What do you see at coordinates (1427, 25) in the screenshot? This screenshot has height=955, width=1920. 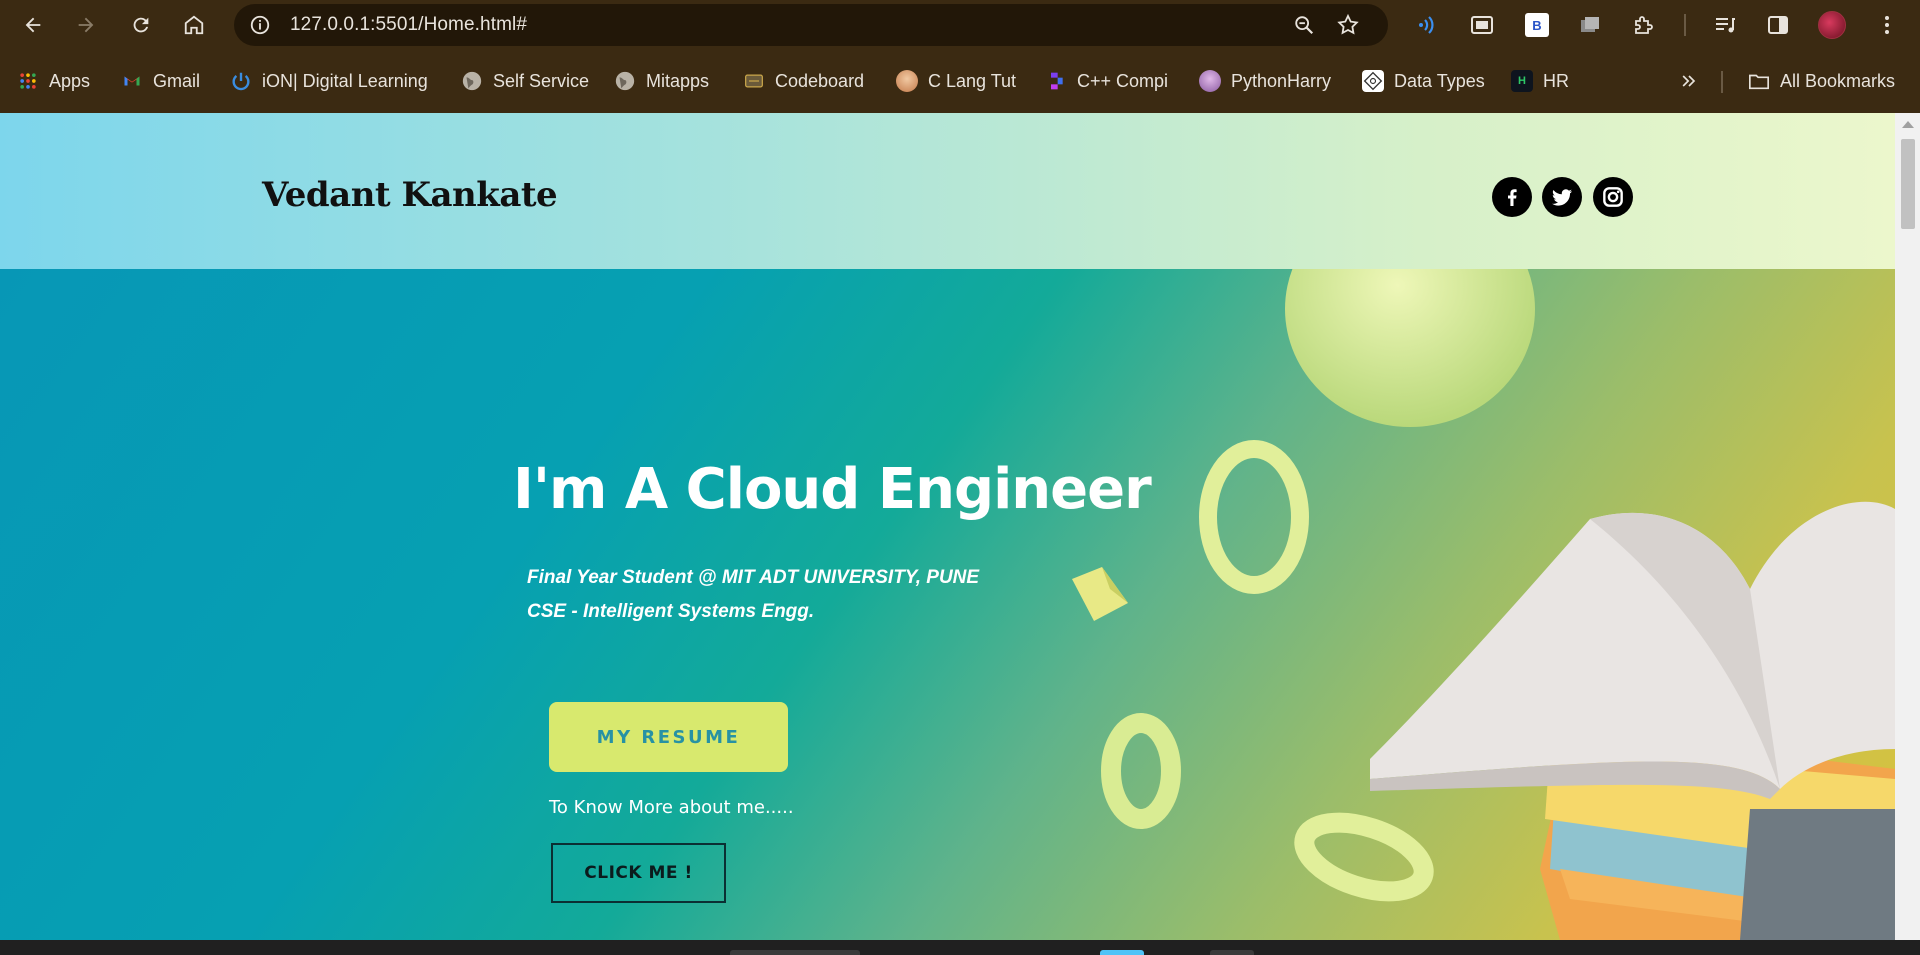 I see `read-aloud-icon` at bounding box center [1427, 25].